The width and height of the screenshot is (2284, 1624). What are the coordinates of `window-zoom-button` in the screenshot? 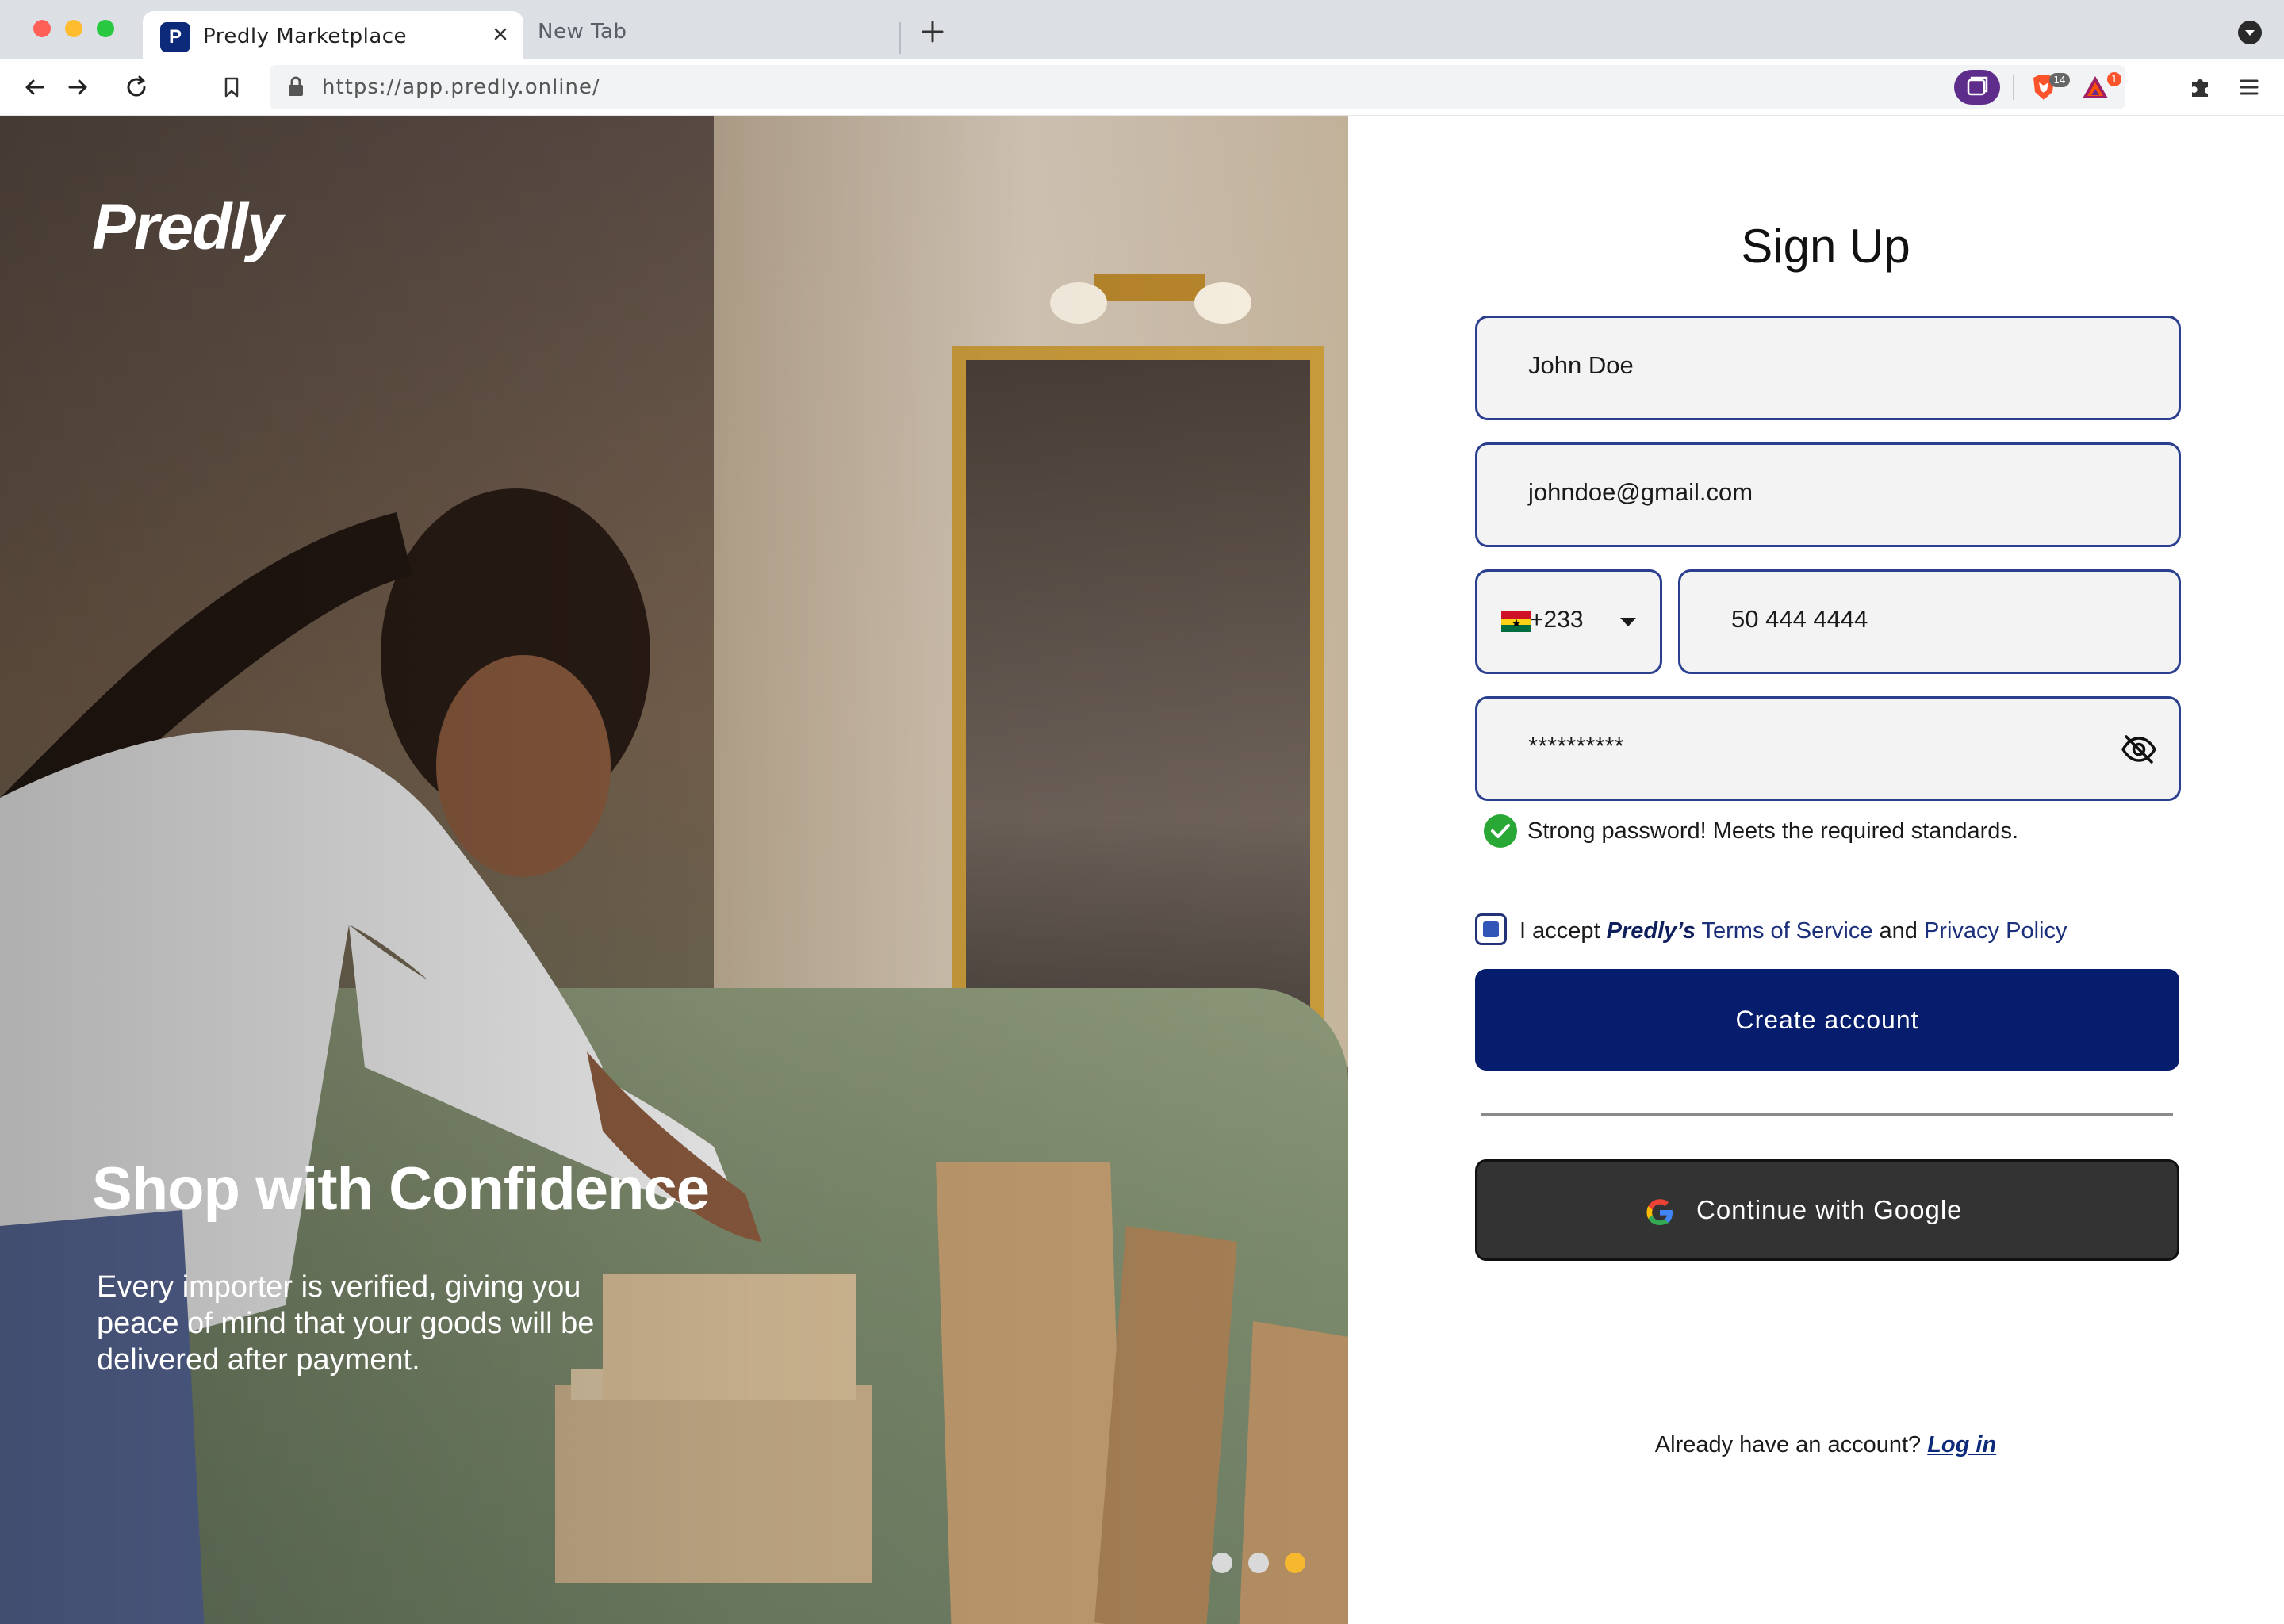 It's located at (105, 28).